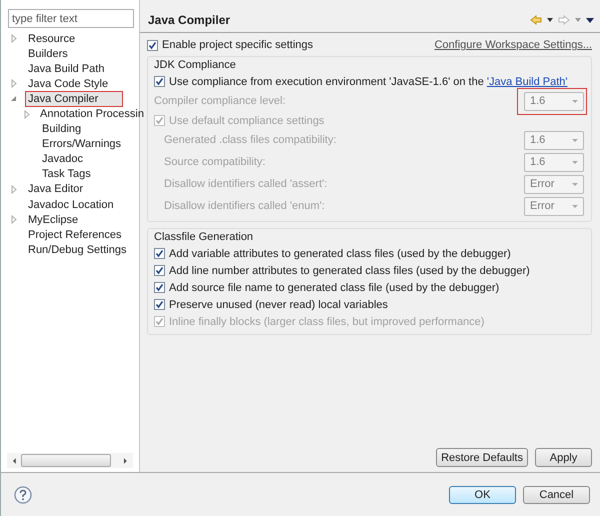 The height and width of the screenshot is (516, 600). I want to click on tree-item: Javadoc Location, so click(71, 204).